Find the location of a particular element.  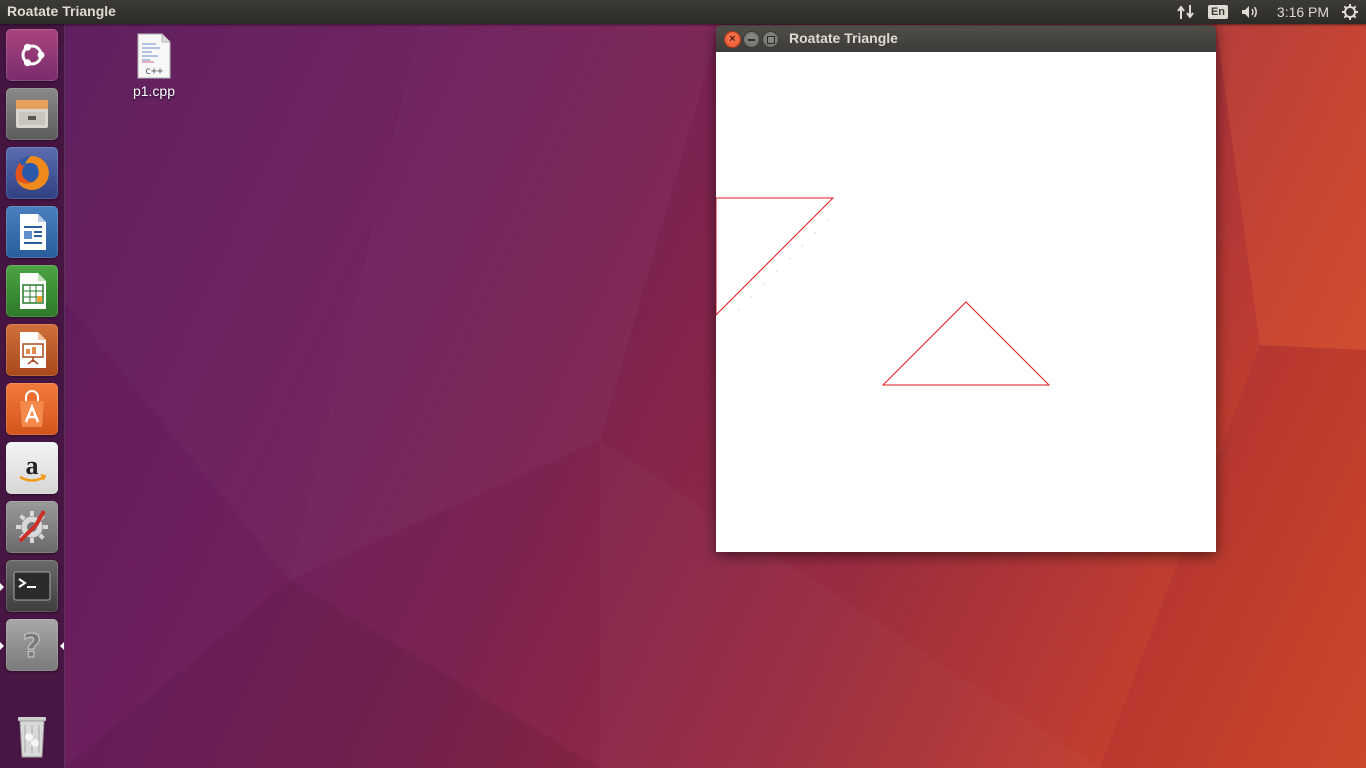

session-menu-indicator is located at coordinates (1350, 12).